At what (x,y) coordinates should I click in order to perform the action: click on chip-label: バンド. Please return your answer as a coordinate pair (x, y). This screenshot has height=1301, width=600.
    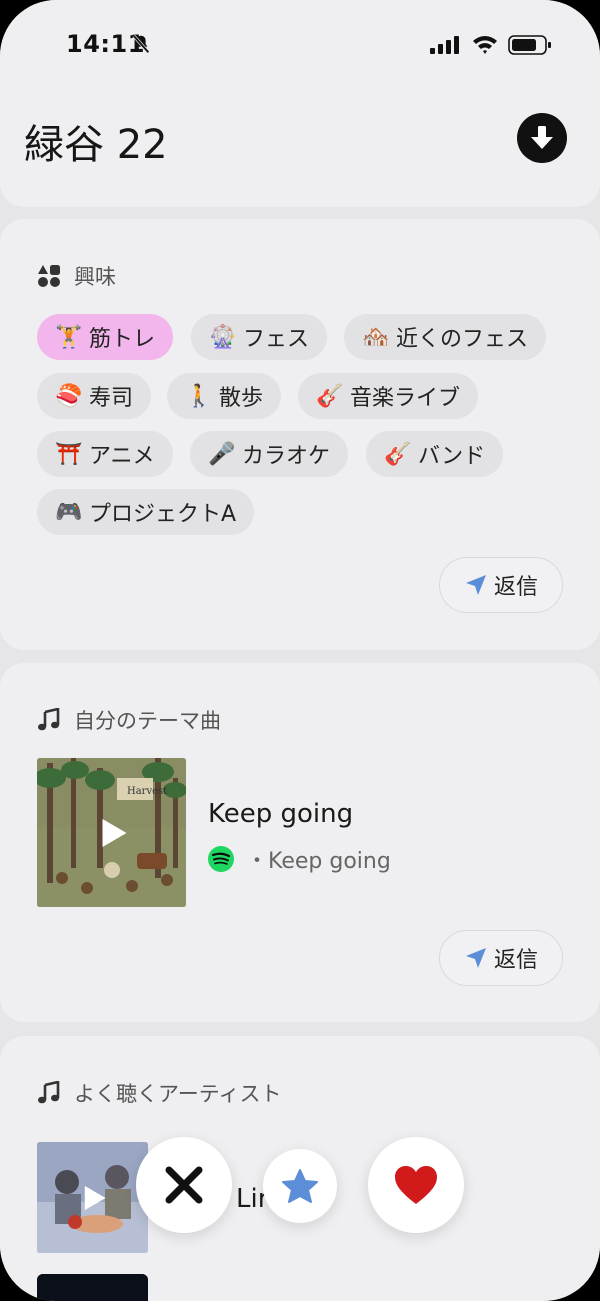
    Looking at the image, I should click on (452, 456).